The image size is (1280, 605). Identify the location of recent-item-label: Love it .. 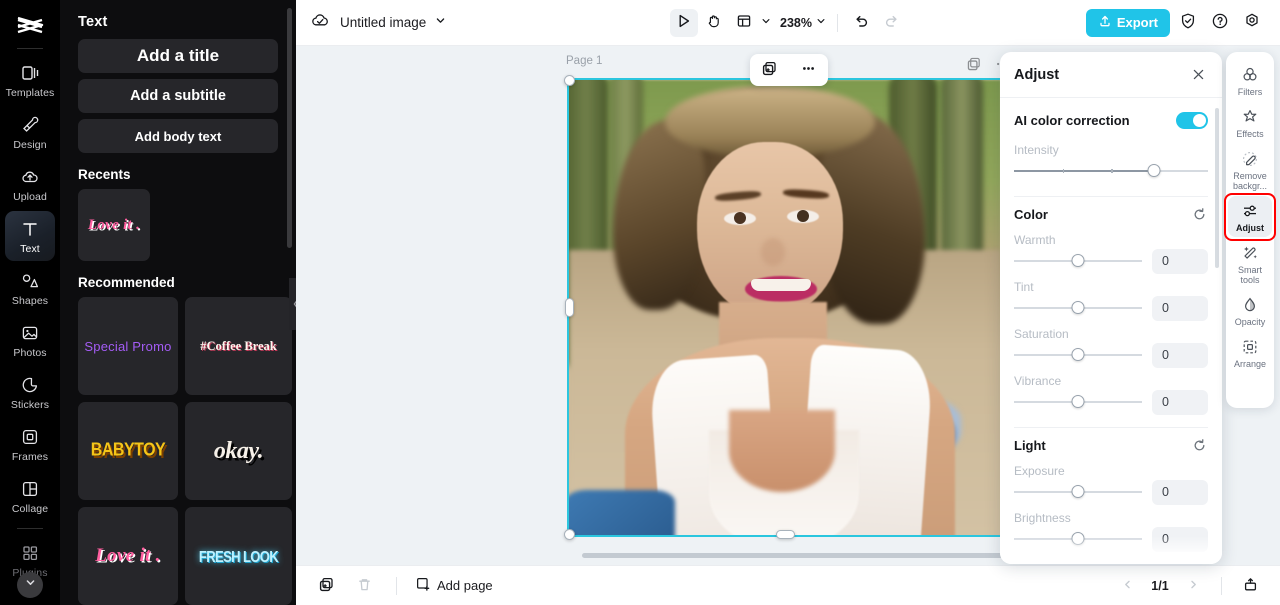
(114, 224).